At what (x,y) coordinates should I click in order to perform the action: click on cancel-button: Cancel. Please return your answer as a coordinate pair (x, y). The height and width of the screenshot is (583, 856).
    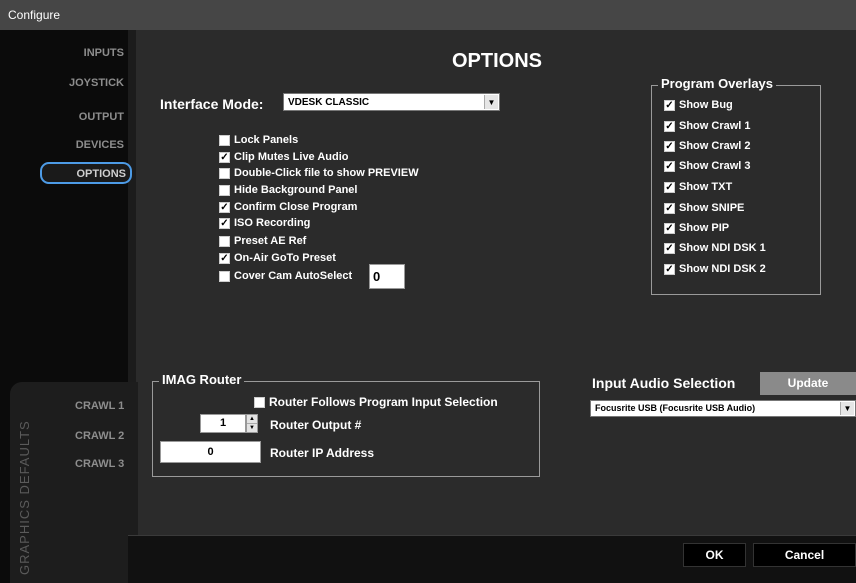
    Looking at the image, I should click on (804, 555).